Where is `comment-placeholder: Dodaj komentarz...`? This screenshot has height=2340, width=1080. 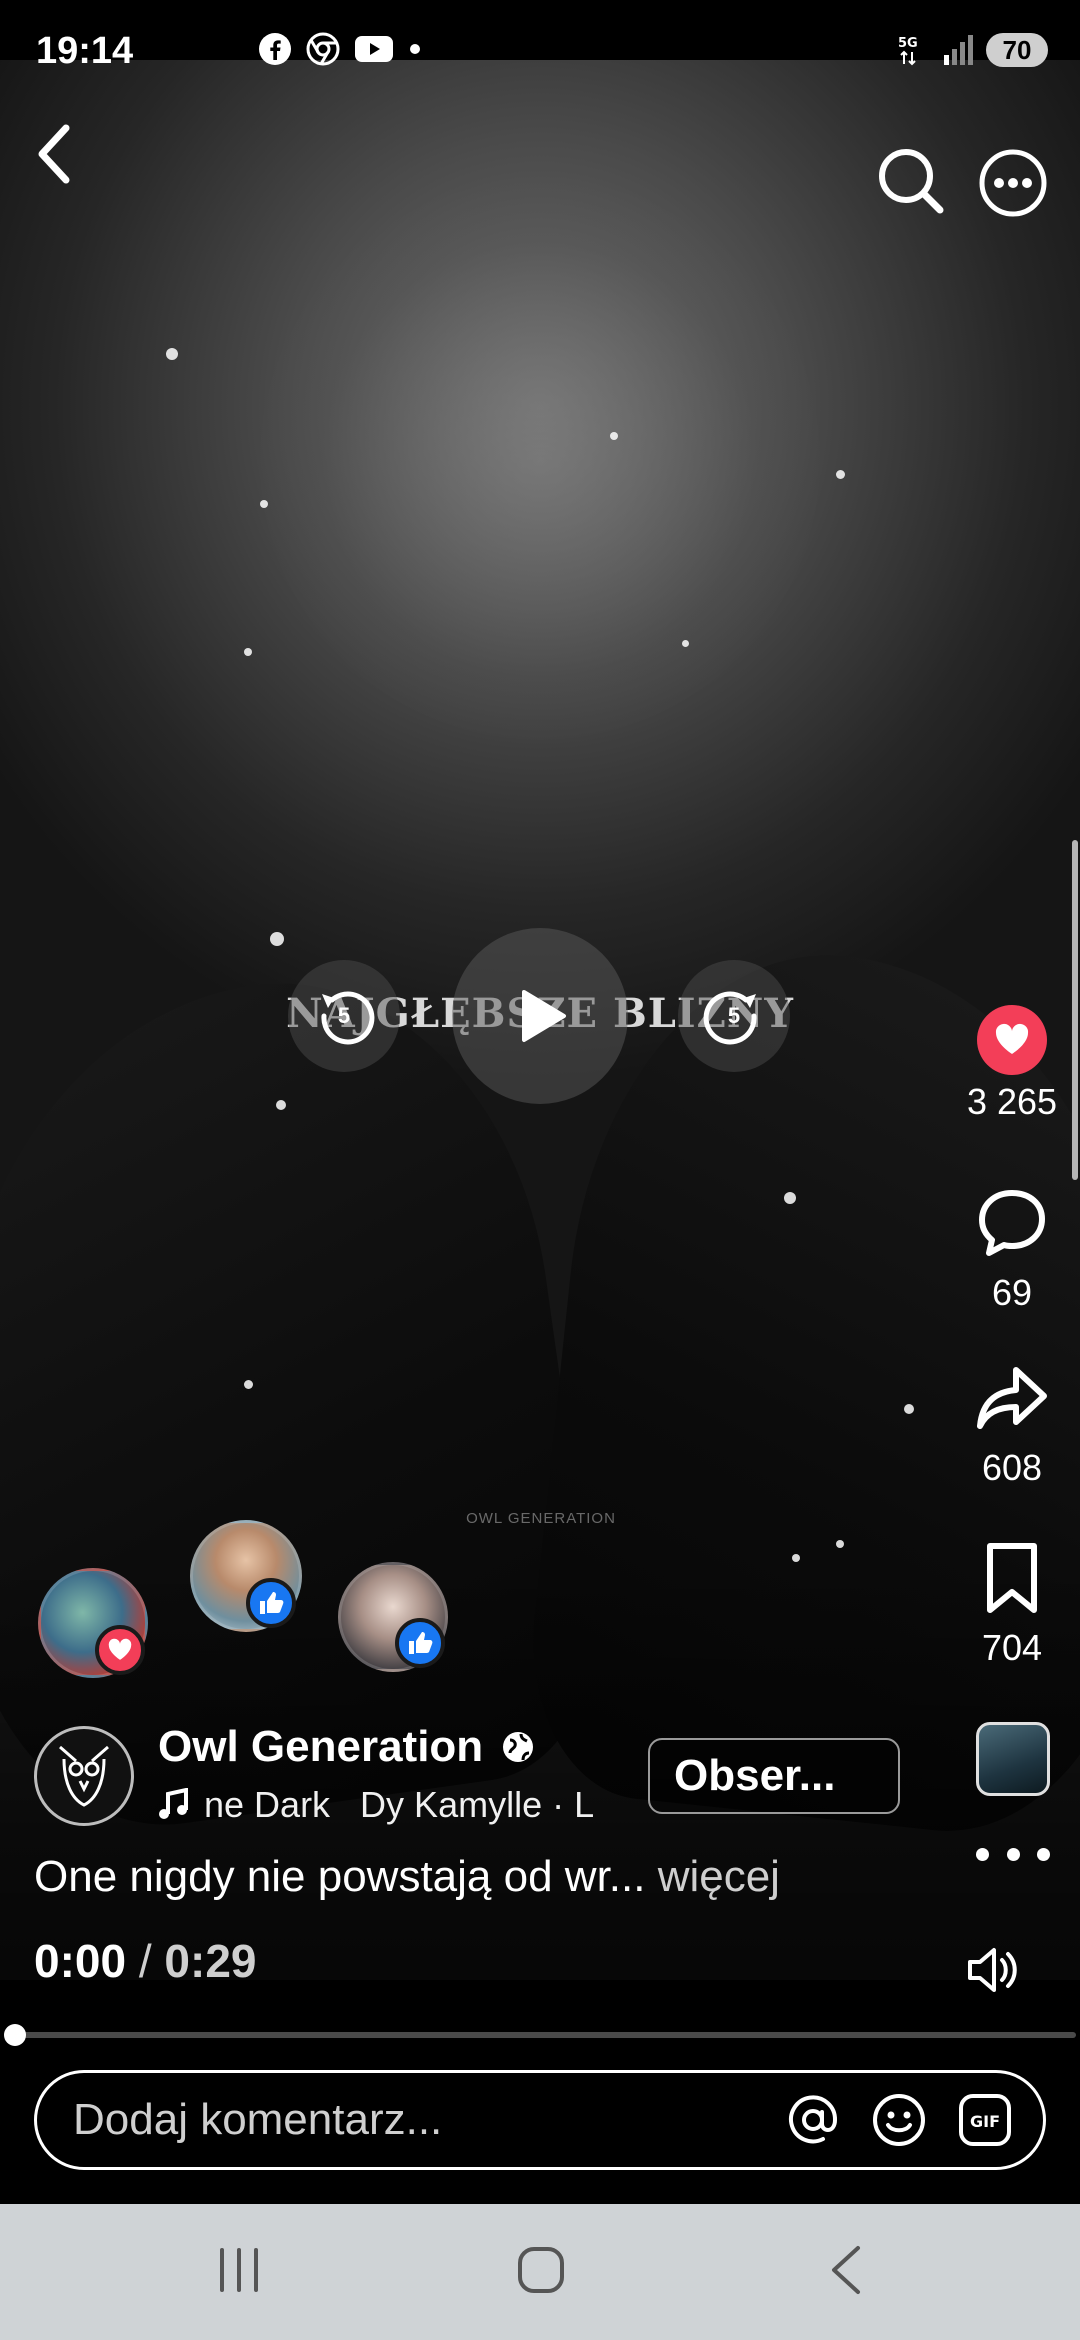 comment-placeholder: Dodaj komentarz... is located at coordinates (258, 2119).